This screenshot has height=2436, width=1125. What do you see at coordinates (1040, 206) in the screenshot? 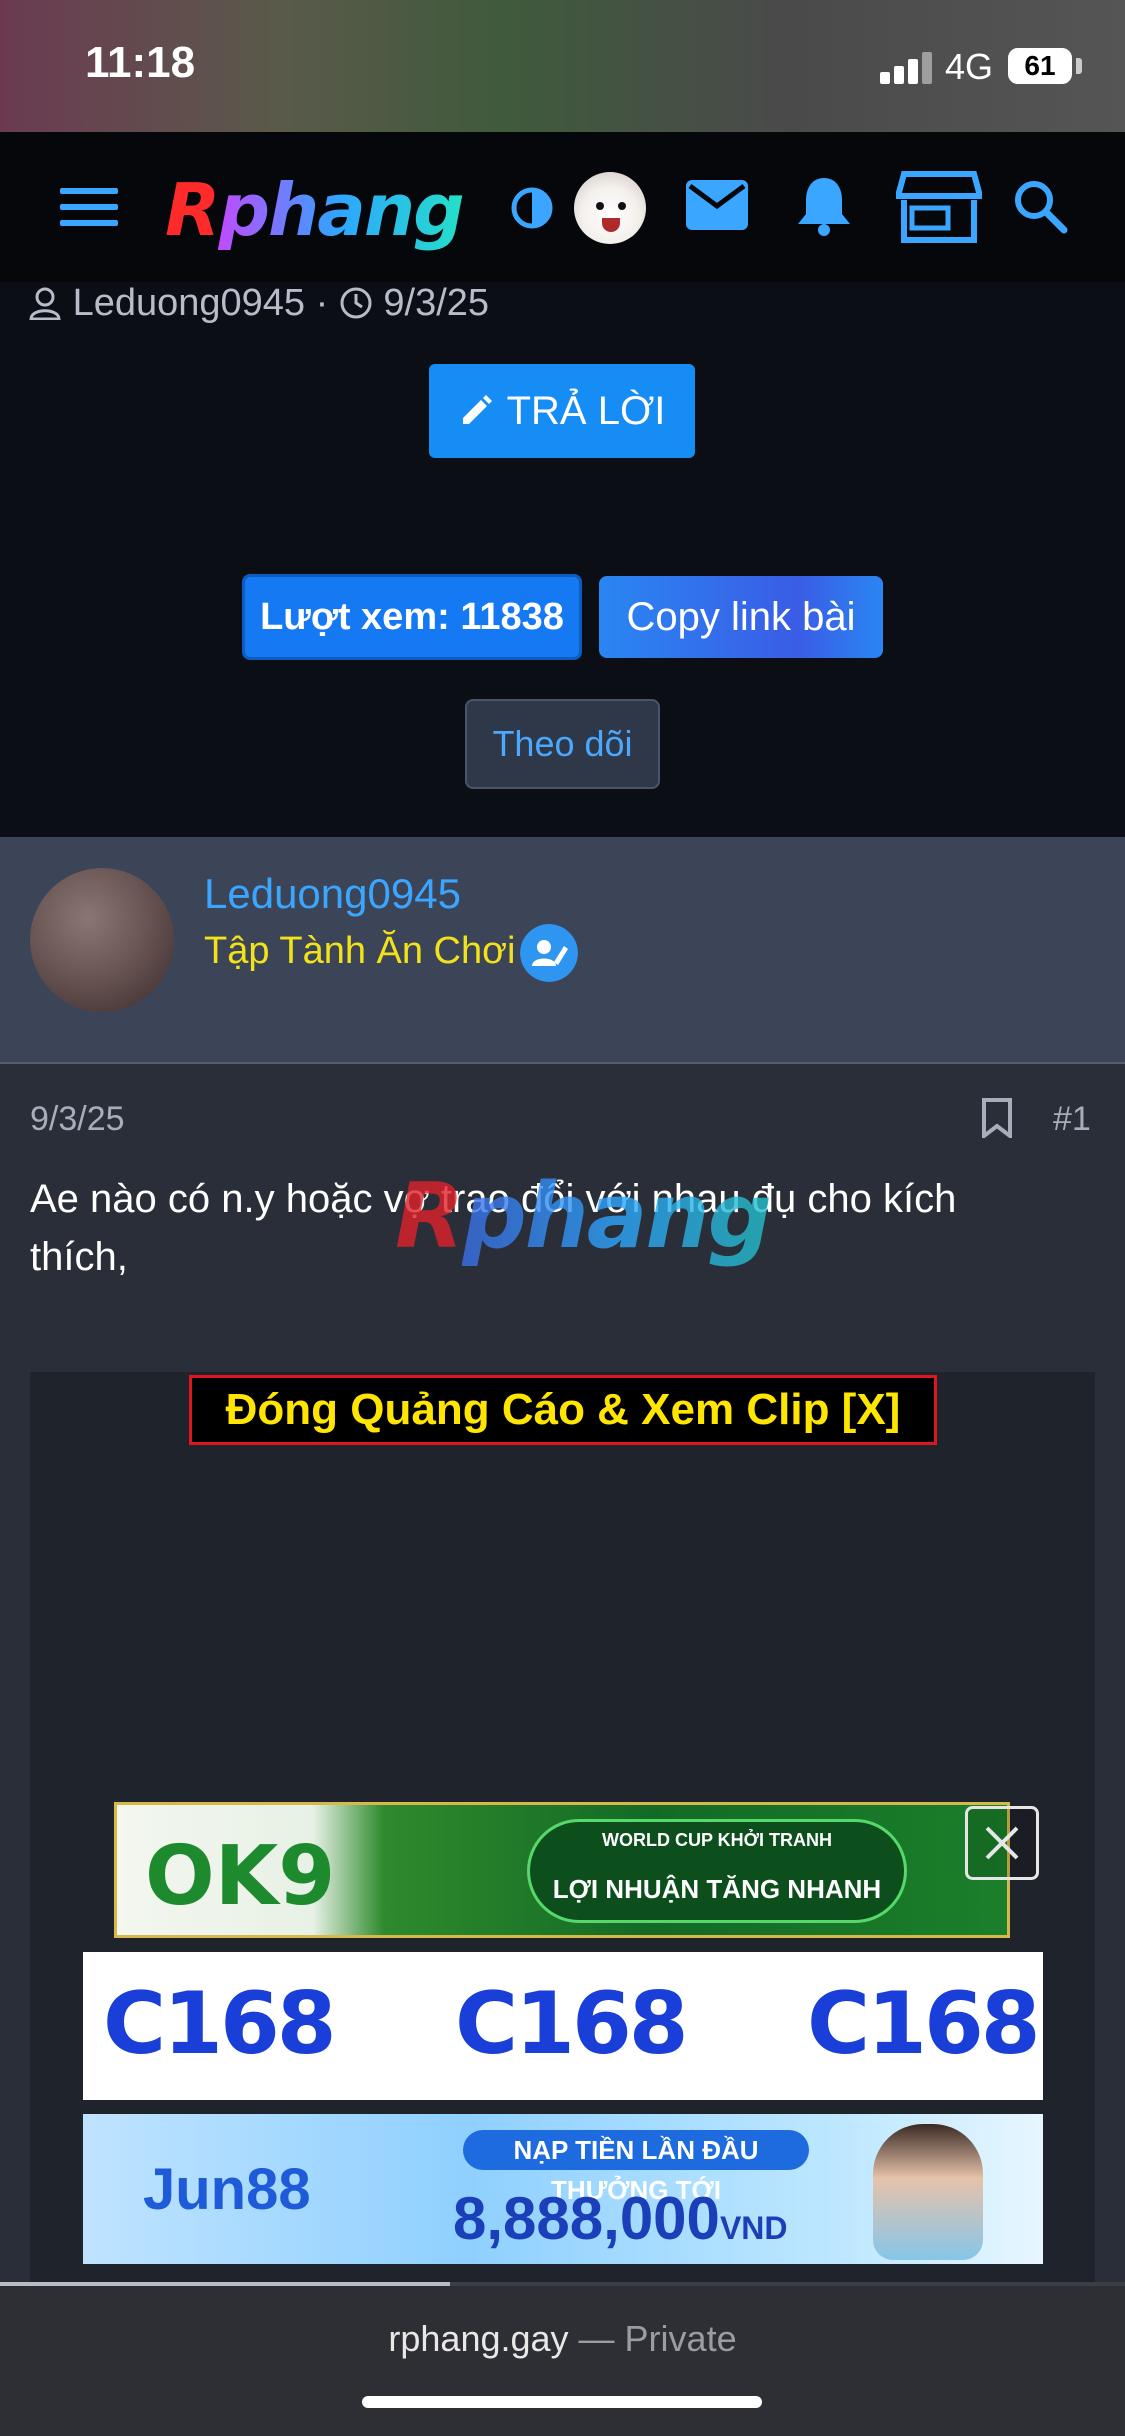
I see `search-icon` at bounding box center [1040, 206].